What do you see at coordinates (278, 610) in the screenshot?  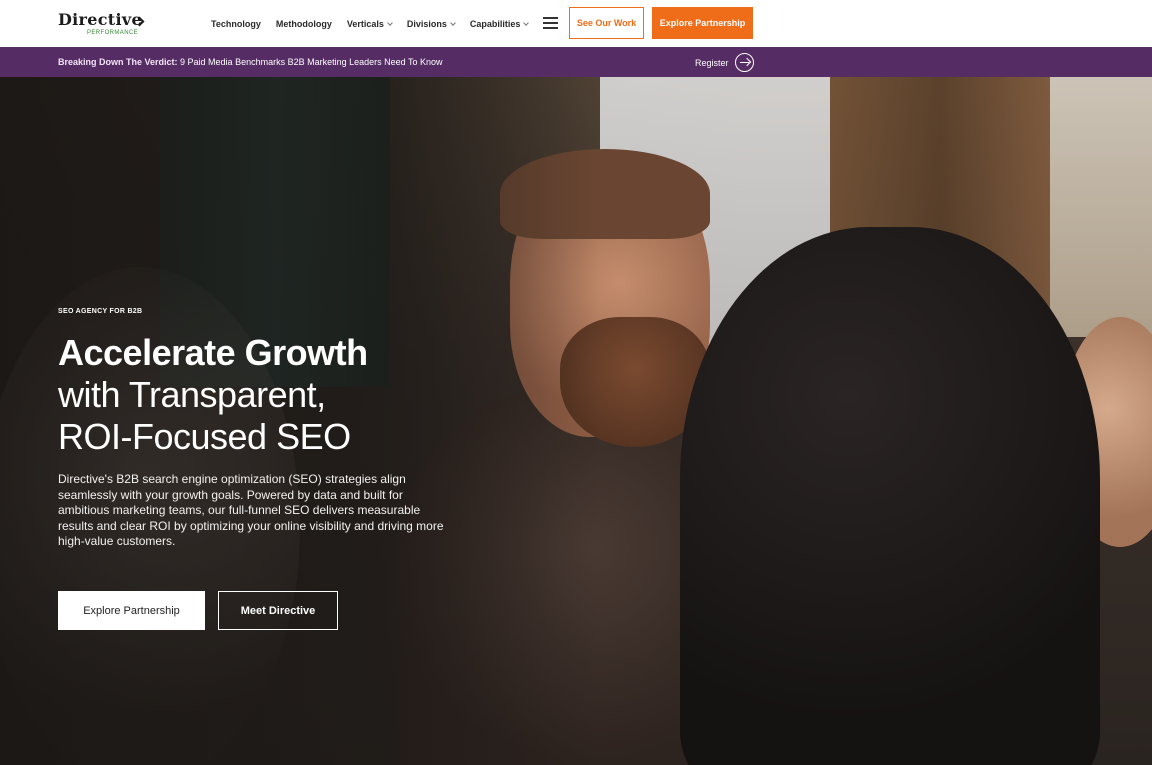 I see `meet-directive-button: Meet Directive` at bounding box center [278, 610].